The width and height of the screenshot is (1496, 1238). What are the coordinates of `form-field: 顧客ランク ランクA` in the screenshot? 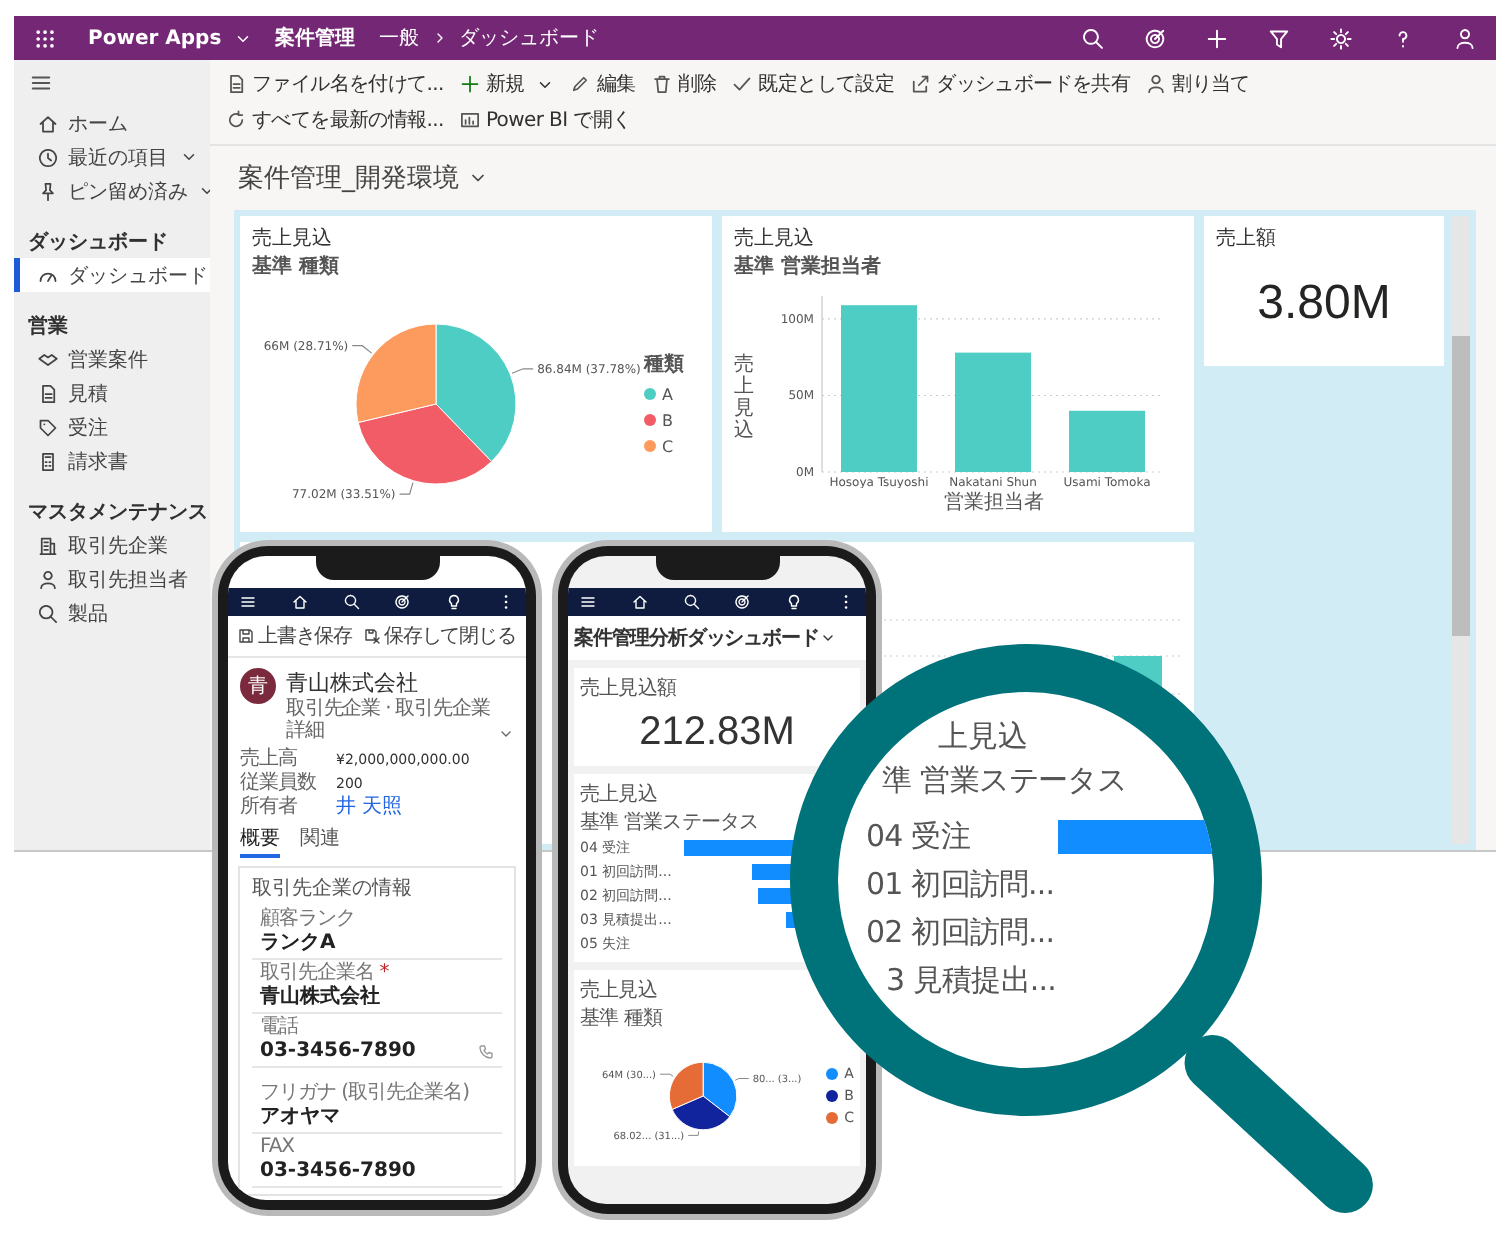 It's located at (377, 933).